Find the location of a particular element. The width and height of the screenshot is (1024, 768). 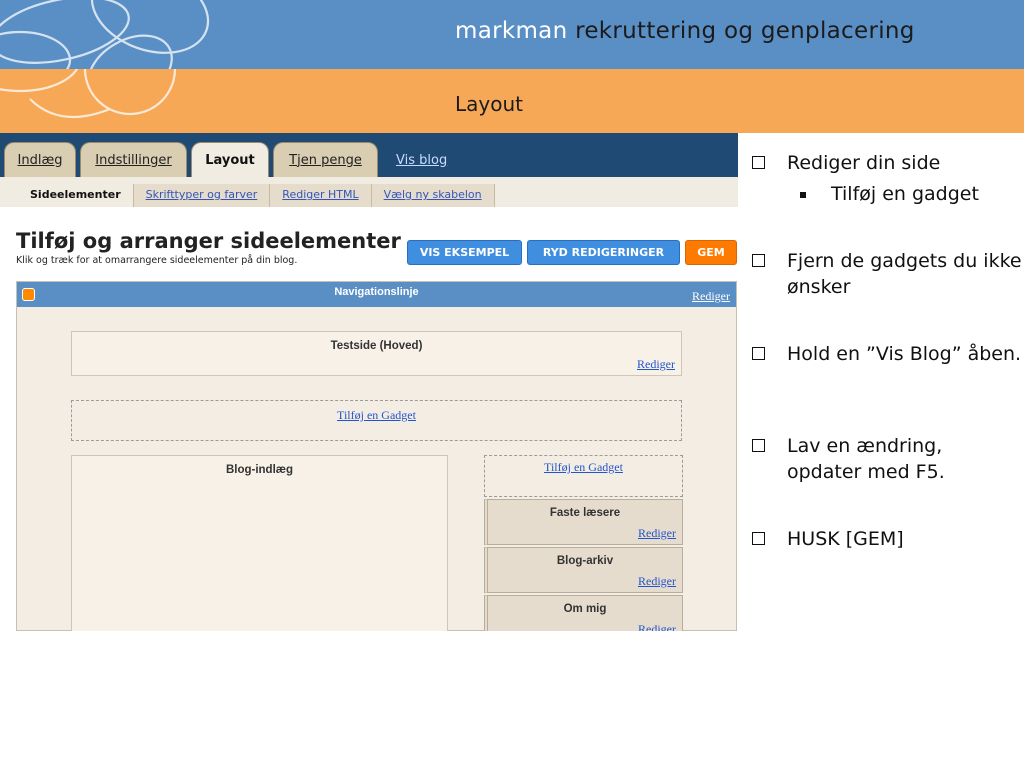

save-button: GEM is located at coordinates (711, 252).